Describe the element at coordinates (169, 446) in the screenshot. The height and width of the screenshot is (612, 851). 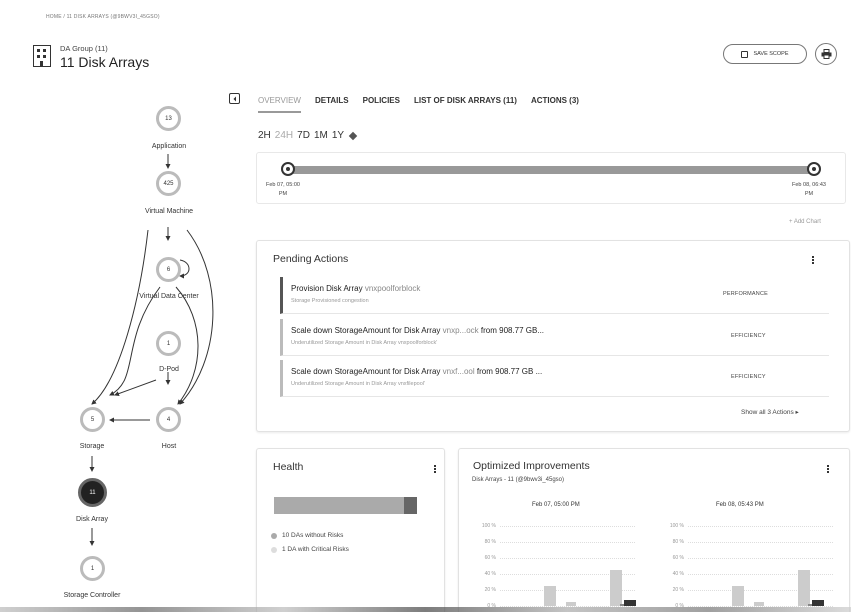
I see `node-label-host: Host` at that location.